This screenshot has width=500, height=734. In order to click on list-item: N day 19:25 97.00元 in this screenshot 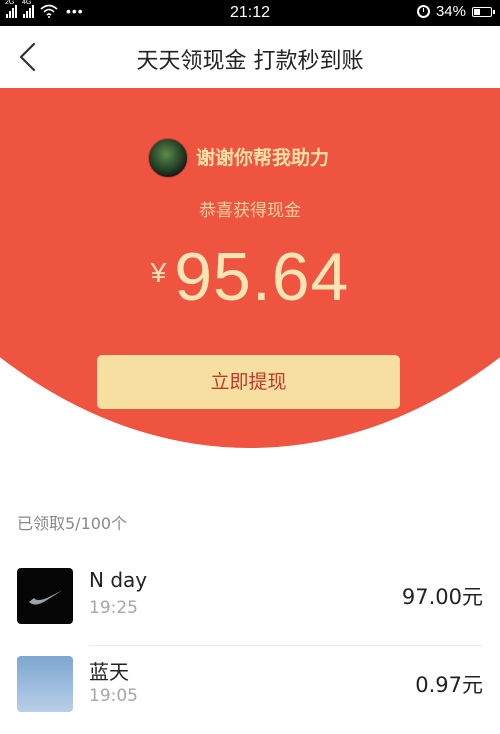, I will do `click(250, 602)`.